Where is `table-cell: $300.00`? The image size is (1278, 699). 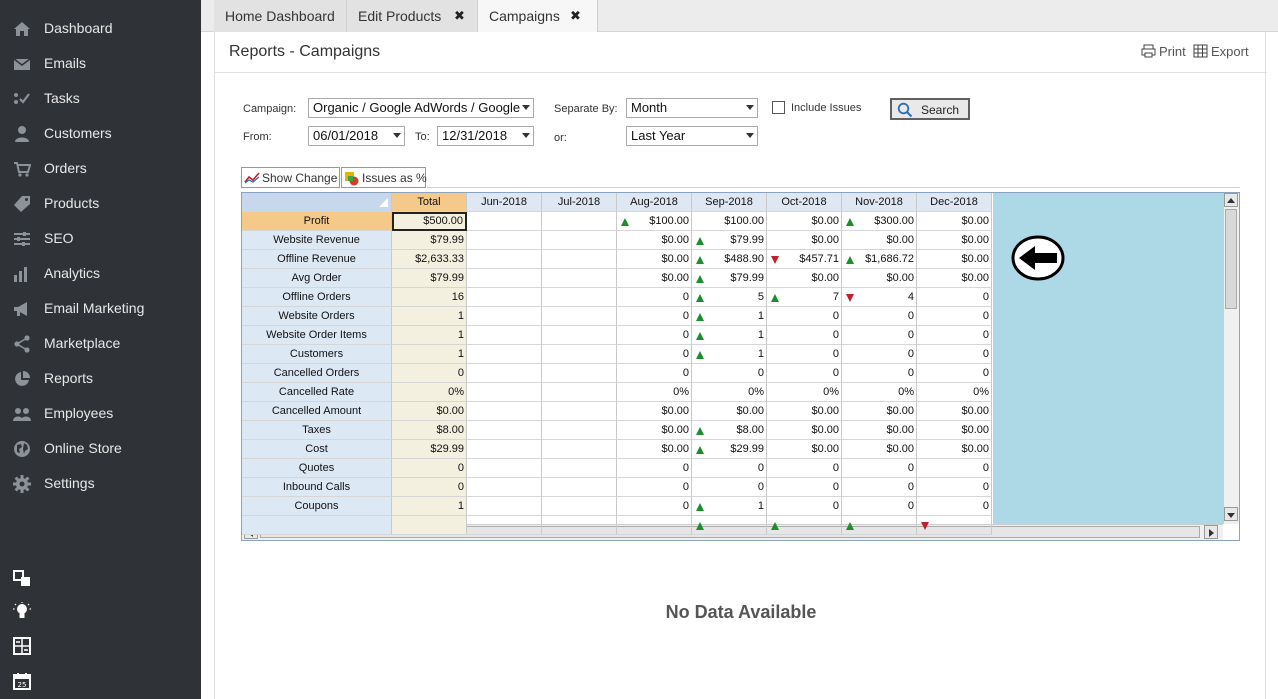 table-cell: $300.00 is located at coordinates (879, 221).